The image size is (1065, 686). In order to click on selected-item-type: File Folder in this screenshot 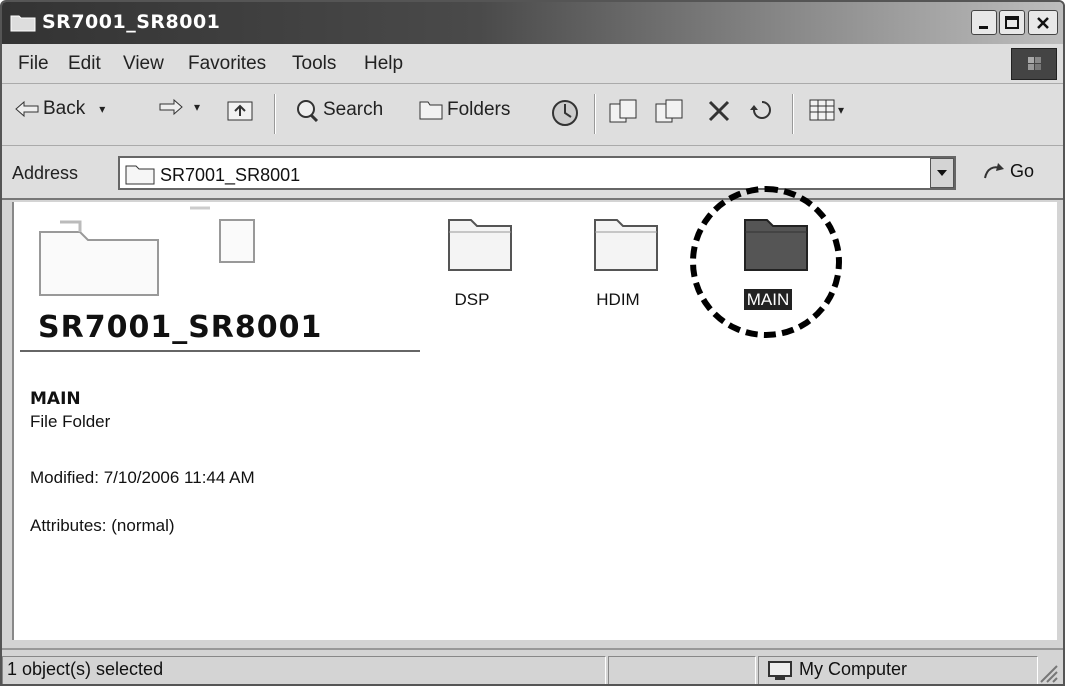, I will do `click(70, 421)`.